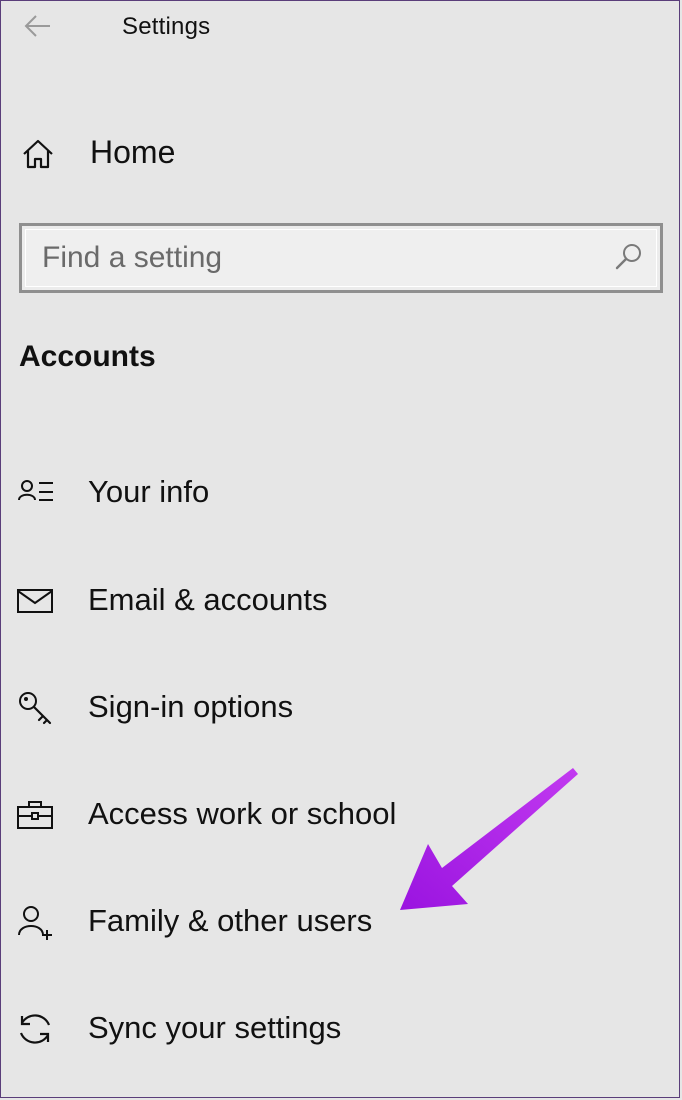 The width and height of the screenshot is (682, 1100). Describe the element at coordinates (191, 706) in the screenshot. I see `nav-item-label: Sign-in options` at that location.